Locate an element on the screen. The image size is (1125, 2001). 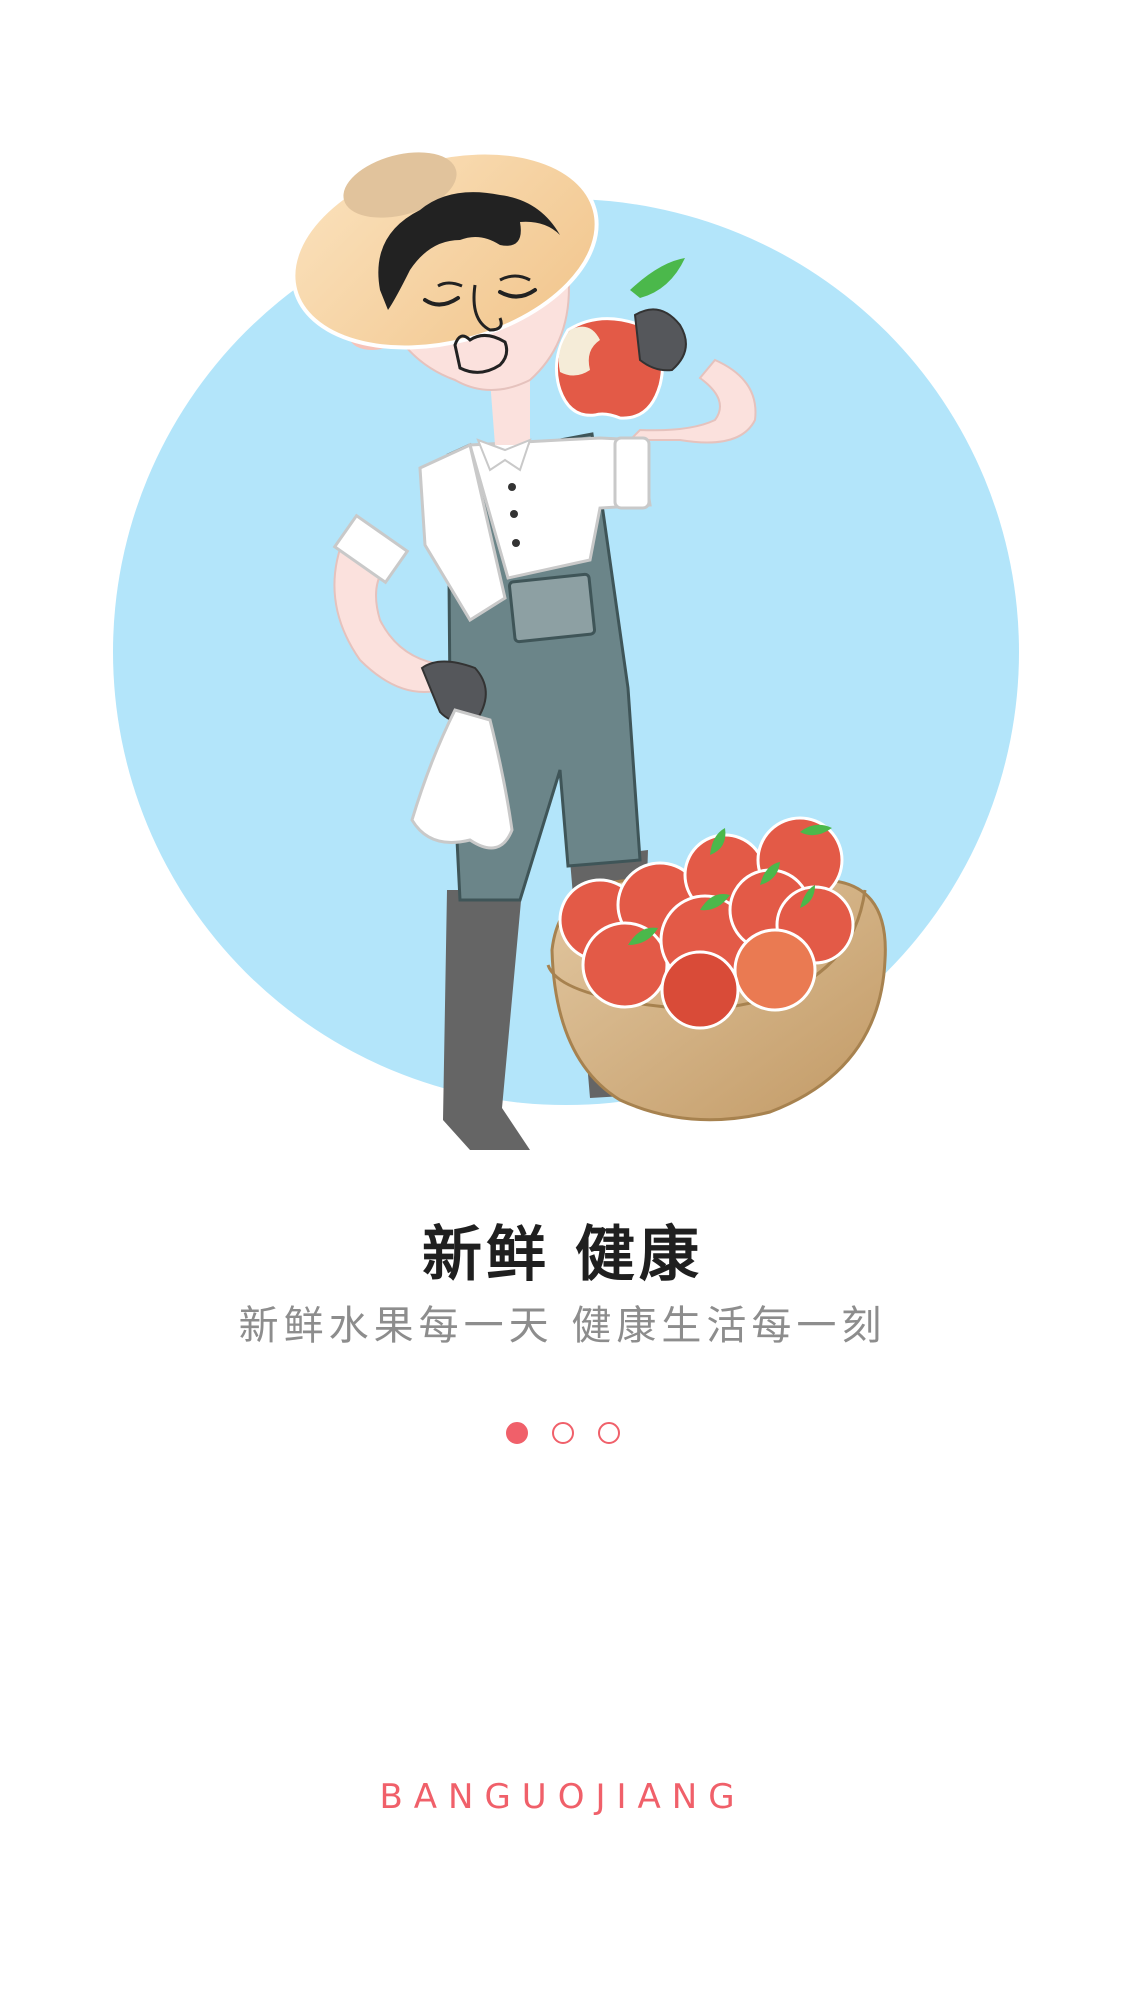
onboarding-title: 新鲜 健康 is located at coordinates (562, 1255).